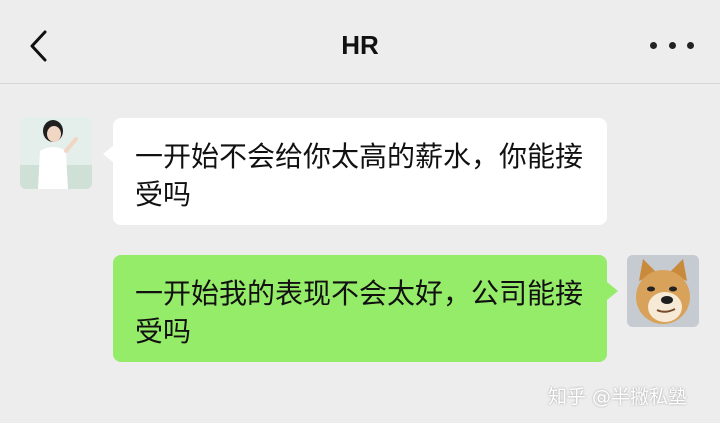 The width and height of the screenshot is (720, 423). I want to click on hr-avatar, so click(56, 153).